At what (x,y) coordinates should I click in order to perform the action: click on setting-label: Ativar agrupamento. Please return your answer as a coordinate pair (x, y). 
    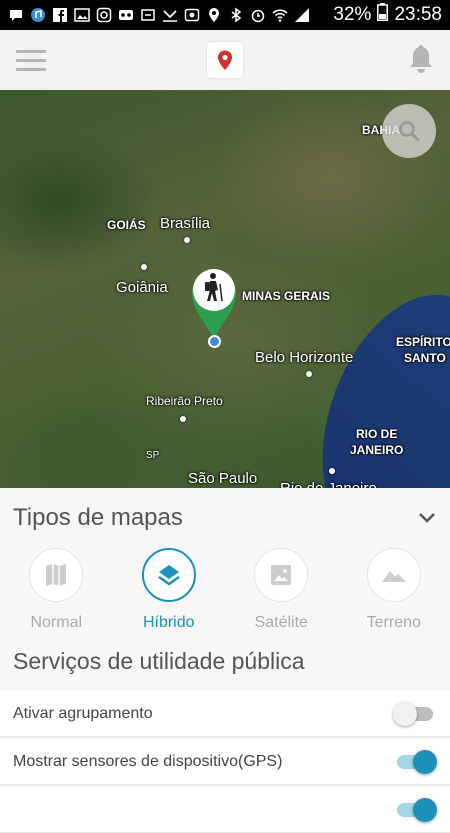
    Looking at the image, I should click on (83, 714).